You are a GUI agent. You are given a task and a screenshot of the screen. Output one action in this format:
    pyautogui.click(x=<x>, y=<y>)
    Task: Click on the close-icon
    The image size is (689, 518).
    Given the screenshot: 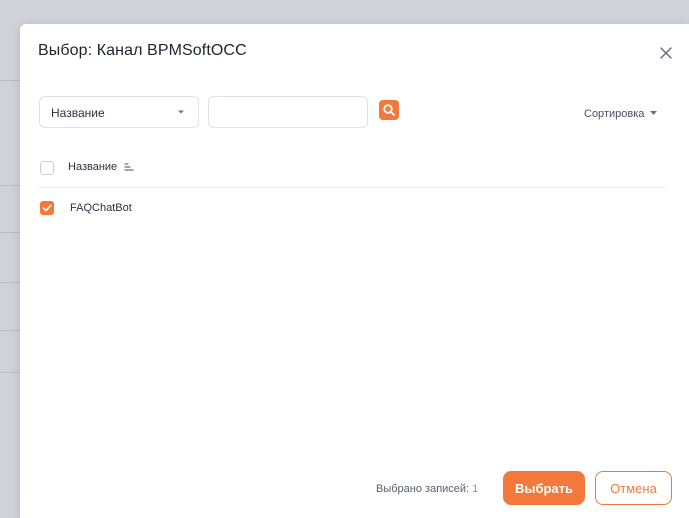 What is the action you would take?
    pyautogui.click(x=666, y=53)
    